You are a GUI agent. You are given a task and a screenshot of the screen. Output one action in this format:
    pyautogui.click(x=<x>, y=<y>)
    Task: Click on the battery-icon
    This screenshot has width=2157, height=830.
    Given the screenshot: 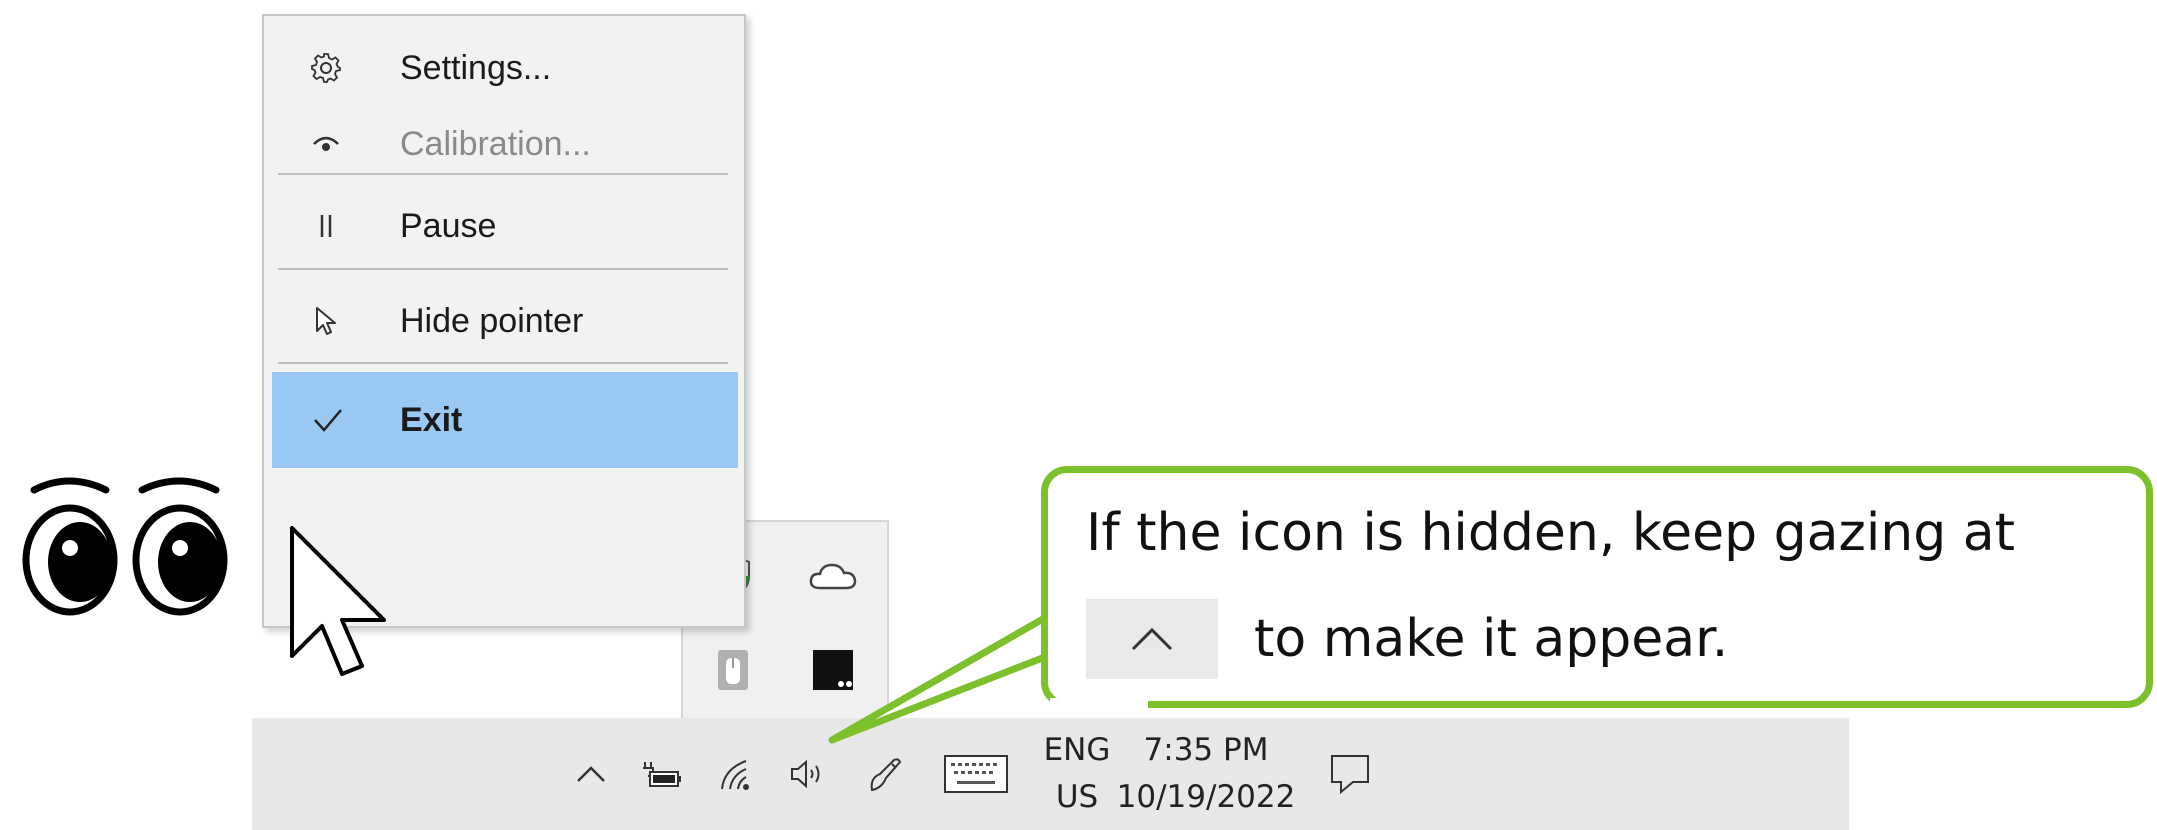 What is the action you would take?
    pyautogui.click(x=662, y=774)
    